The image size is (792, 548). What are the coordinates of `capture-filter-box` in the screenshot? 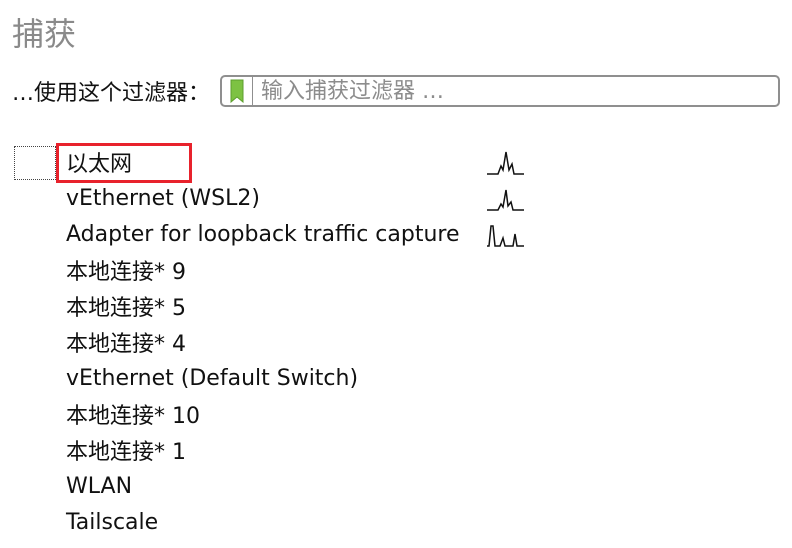 It's located at (500, 91).